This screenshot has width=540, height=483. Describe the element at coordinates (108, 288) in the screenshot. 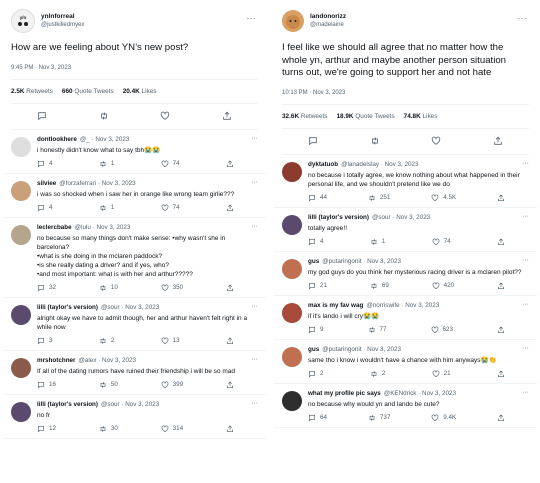

I see `retweet-button: 10` at that location.